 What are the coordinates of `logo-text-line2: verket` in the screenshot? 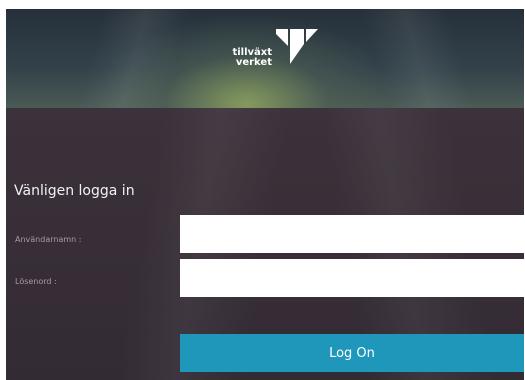 It's located at (253, 62).